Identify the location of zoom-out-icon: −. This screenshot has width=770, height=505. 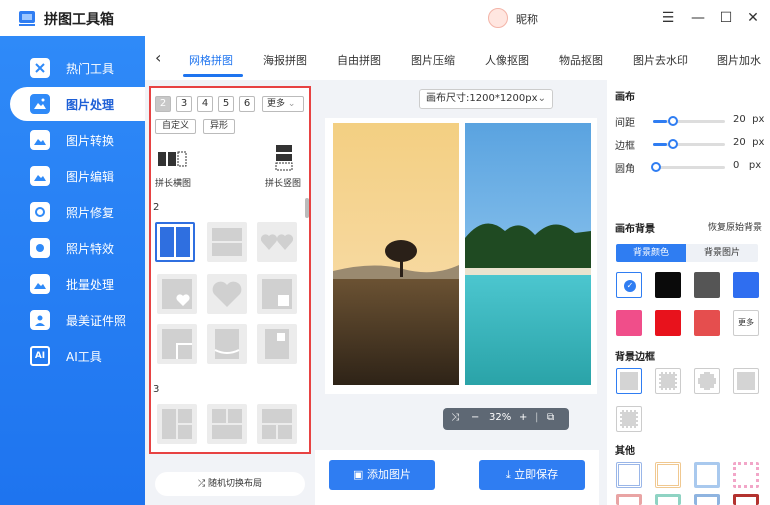
(475, 417).